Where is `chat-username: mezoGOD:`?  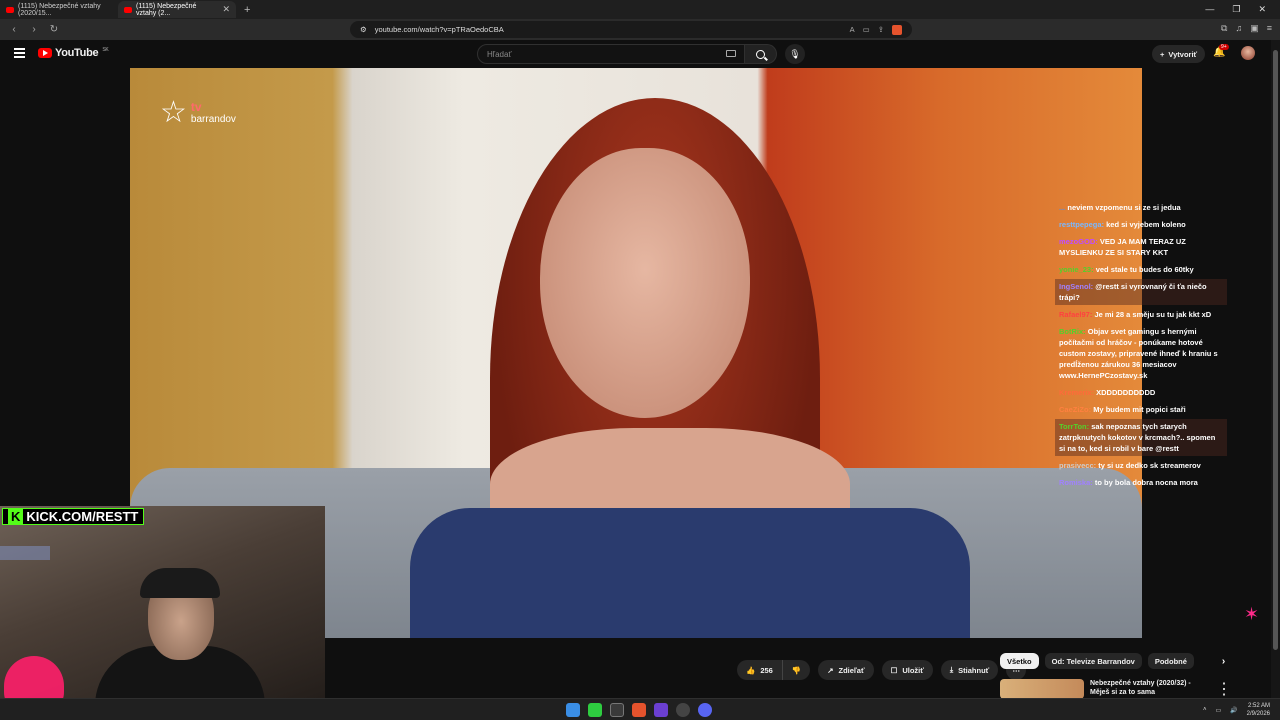
chat-username: mezoGOD: is located at coordinates (1078, 241).